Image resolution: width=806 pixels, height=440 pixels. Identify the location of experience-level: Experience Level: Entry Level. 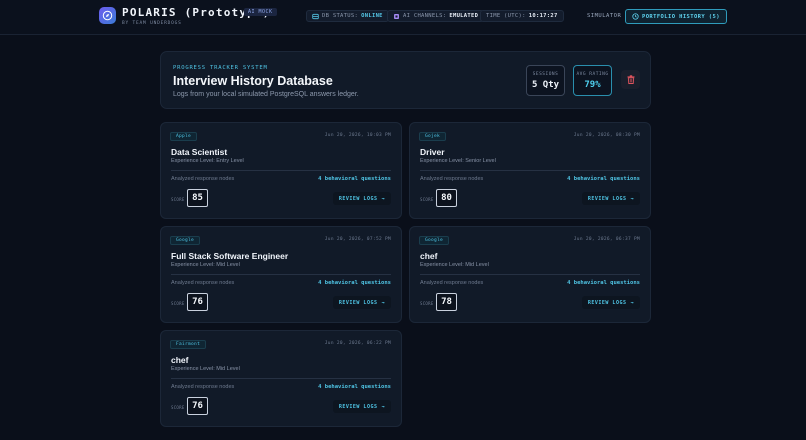
(207, 161).